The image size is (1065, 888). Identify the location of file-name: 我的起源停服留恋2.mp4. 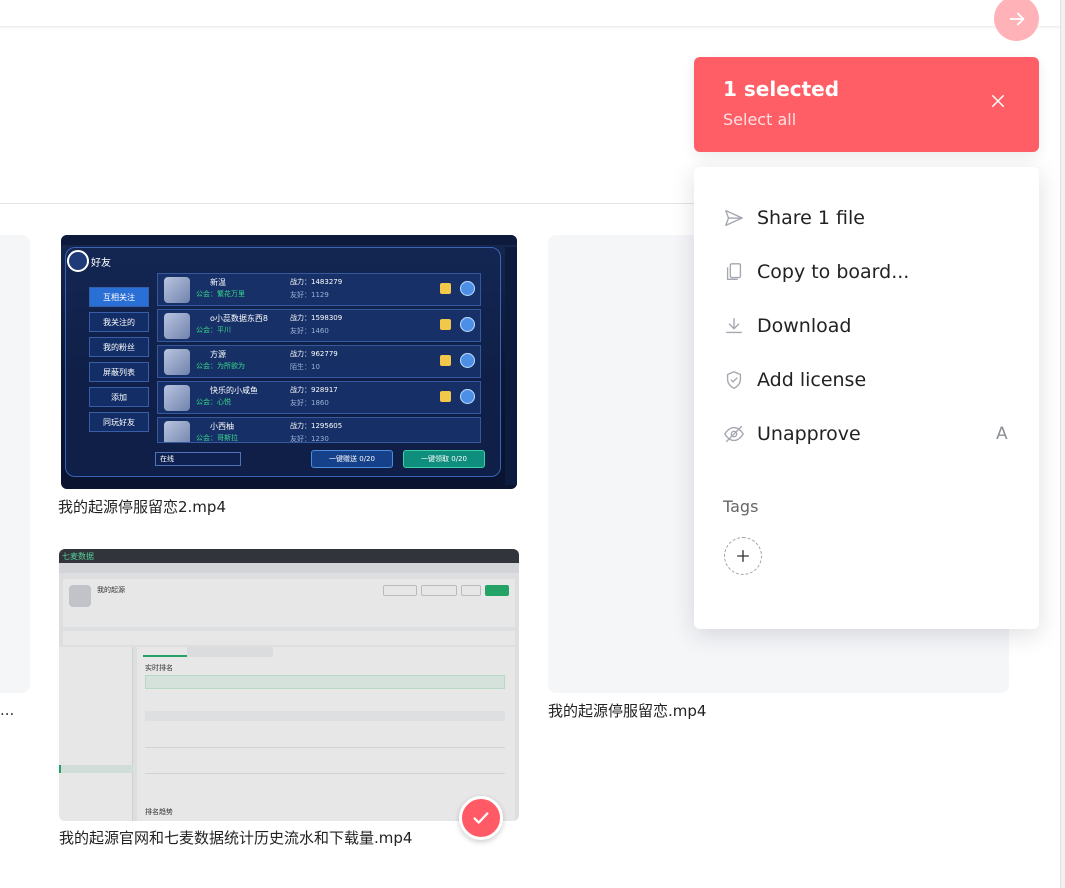
(142, 506).